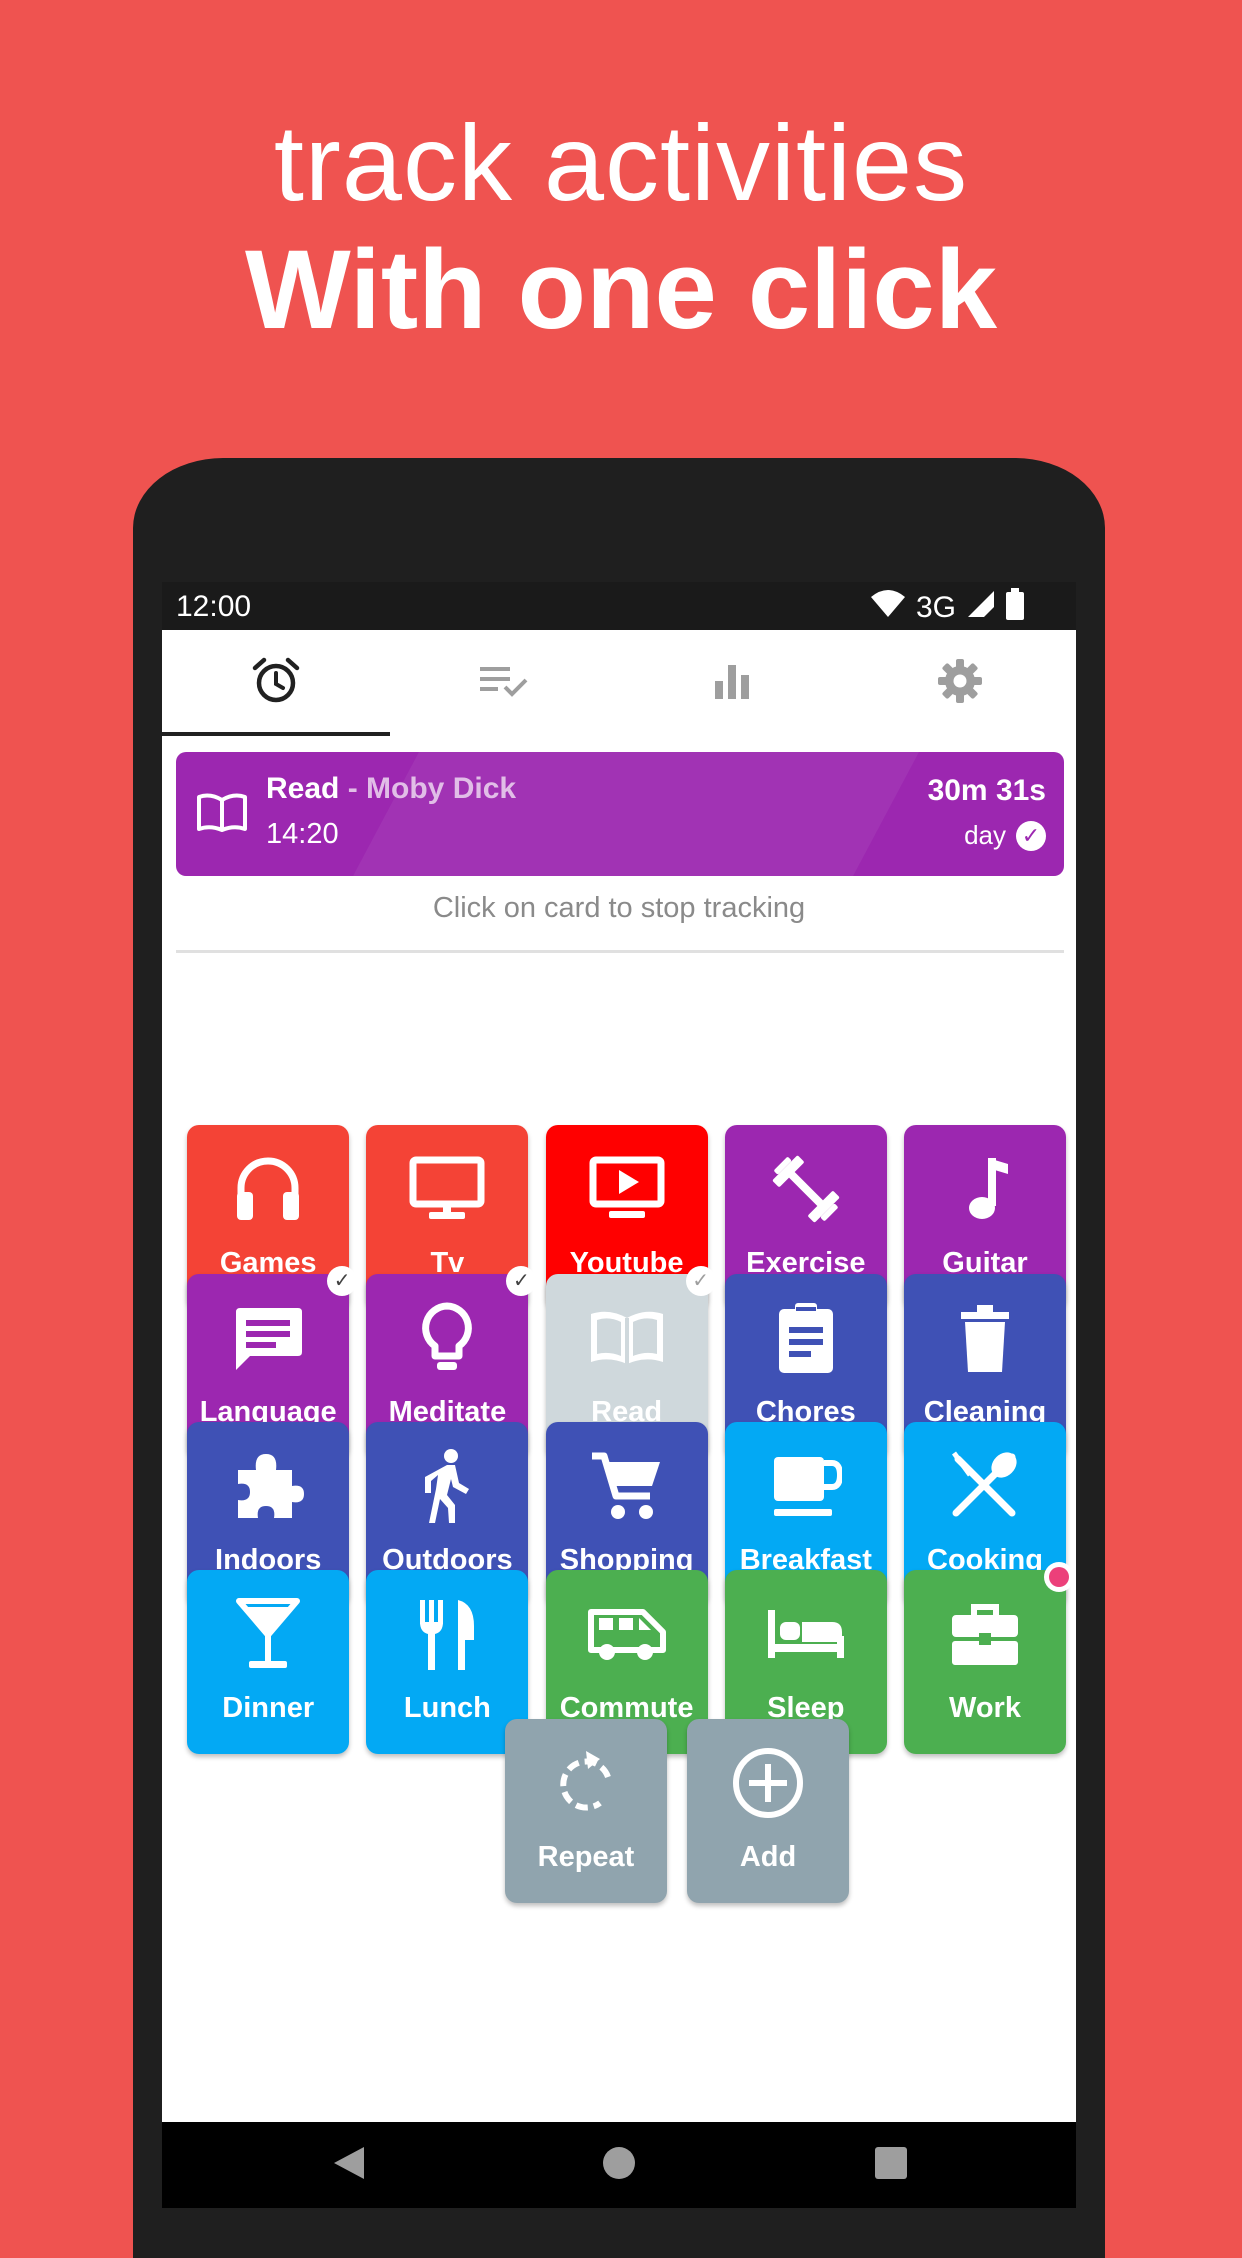 The image size is (1242, 2258). What do you see at coordinates (981, 608) in the screenshot?
I see `signal-icon` at bounding box center [981, 608].